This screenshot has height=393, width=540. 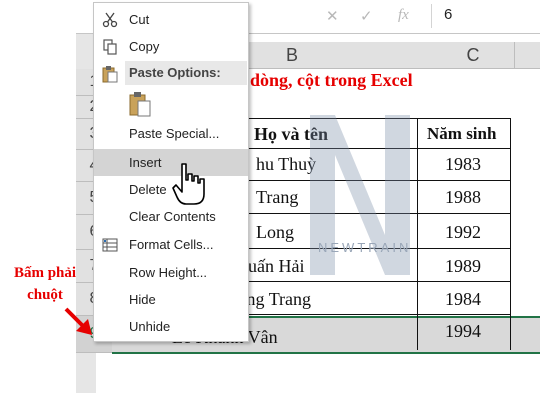 I want to click on menu-item-label: Delete, so click(x=148, y=189).